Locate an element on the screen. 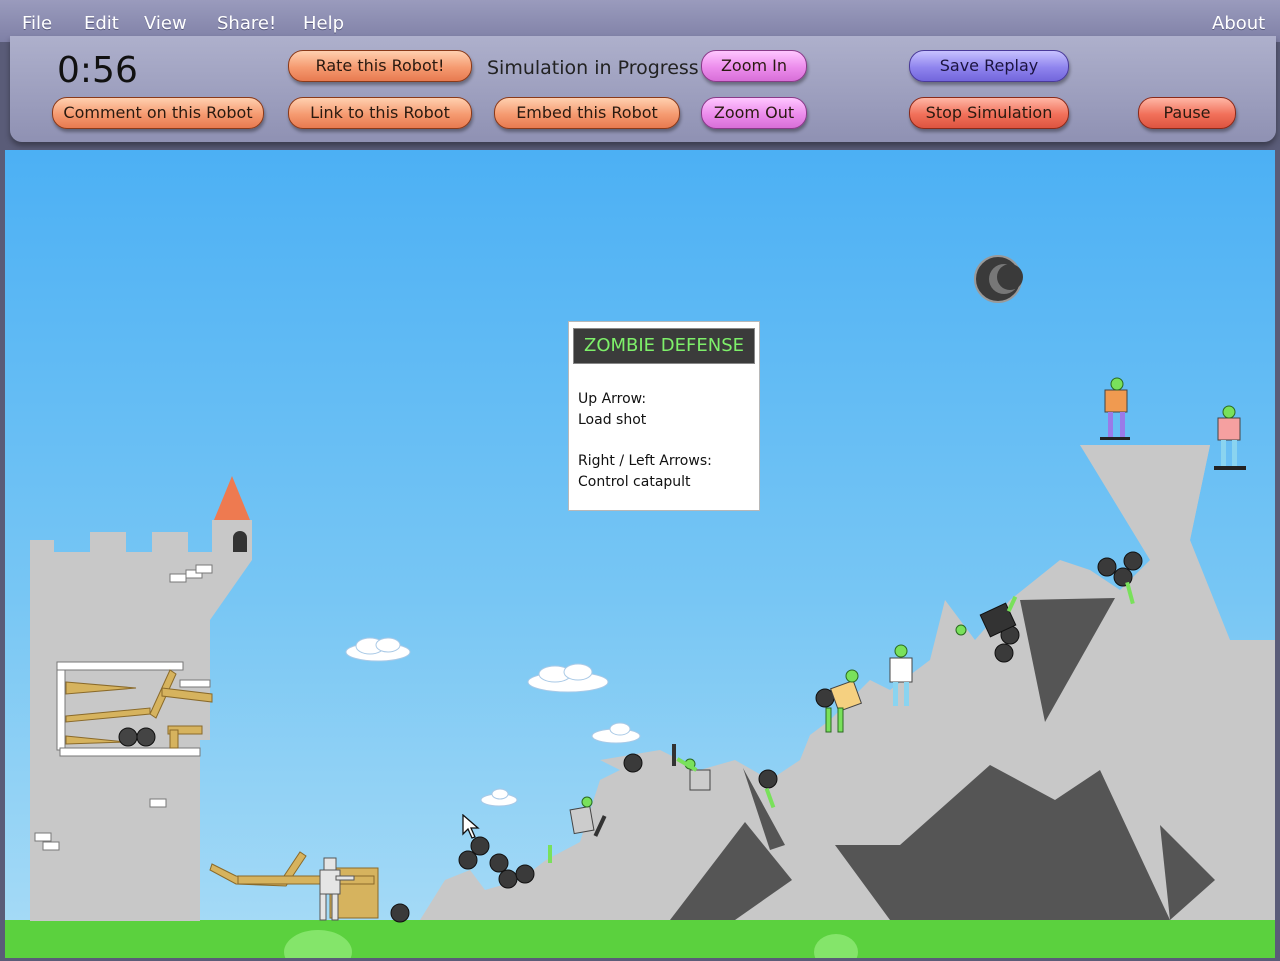 Image resolution: width=1280 pixels, height=961 pixels. save-replay-button: Save Replay is located at coordinates (989, 66).